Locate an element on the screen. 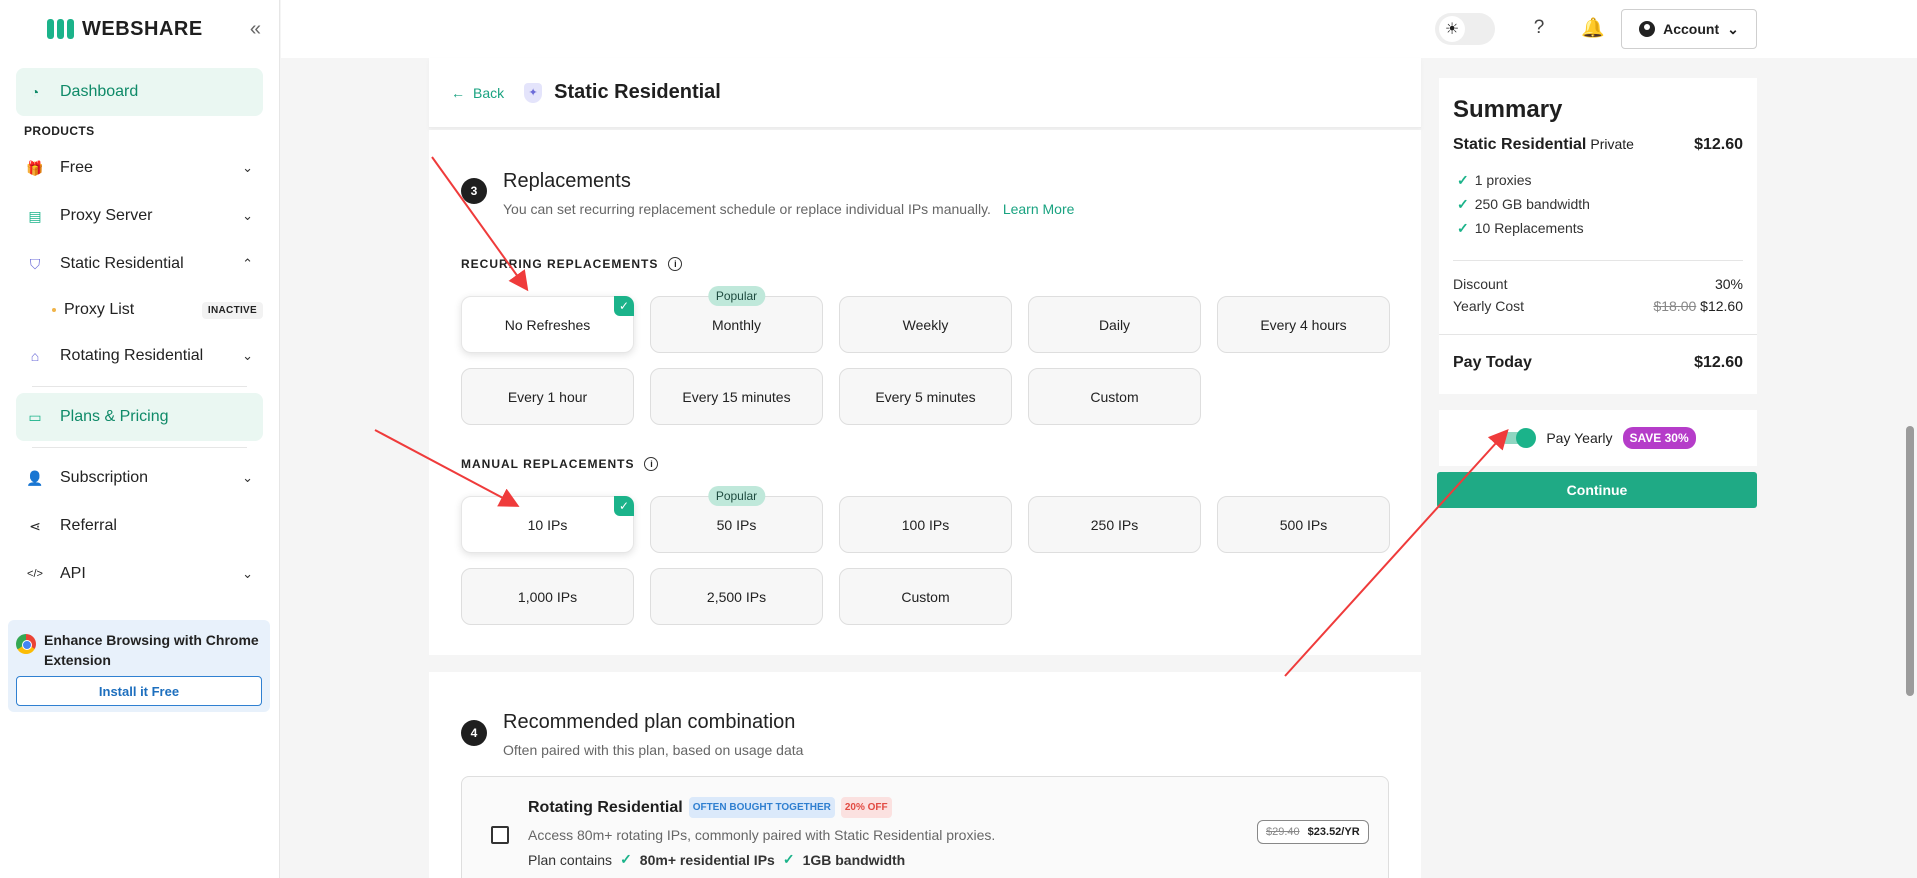 This screenshot has width=1917, height=878. chevron-up-icon: ⌃ is located at coordinates (247, 263).